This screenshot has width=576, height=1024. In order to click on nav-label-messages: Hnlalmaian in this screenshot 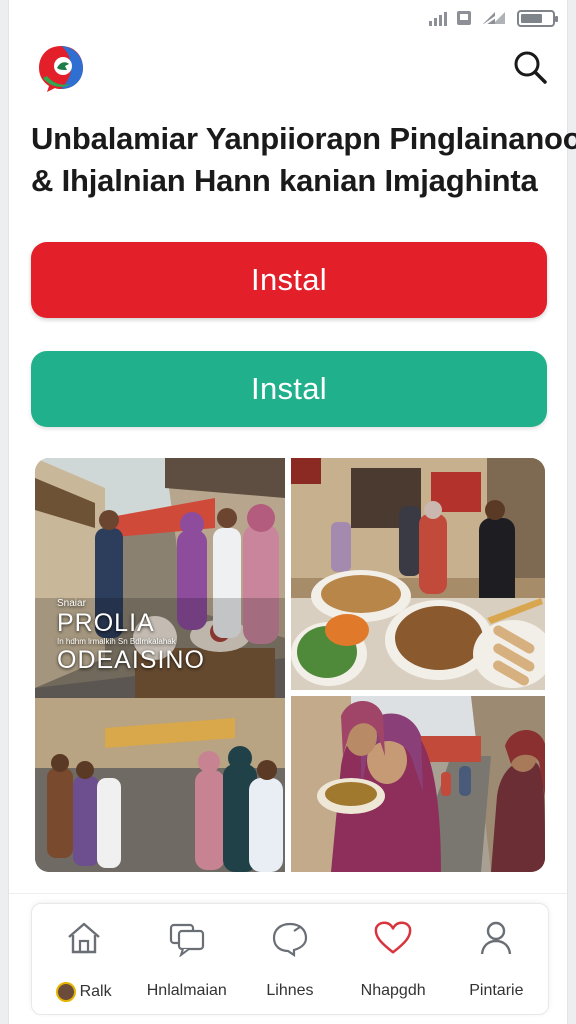, I will do `click(186, 990)`.